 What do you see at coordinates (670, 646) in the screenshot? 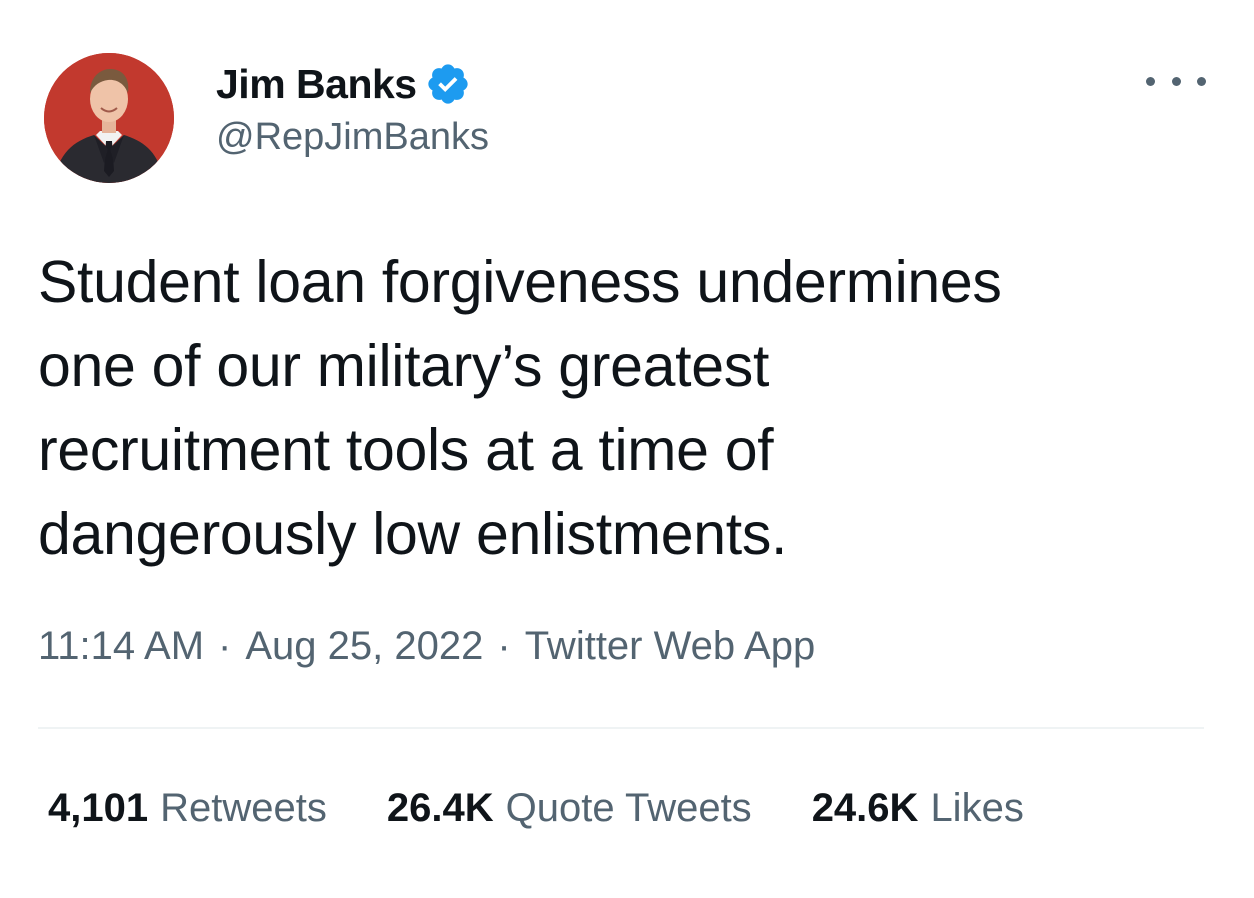
I see `tweet-source: Twitter Web App` at bounding box center [670, 646].